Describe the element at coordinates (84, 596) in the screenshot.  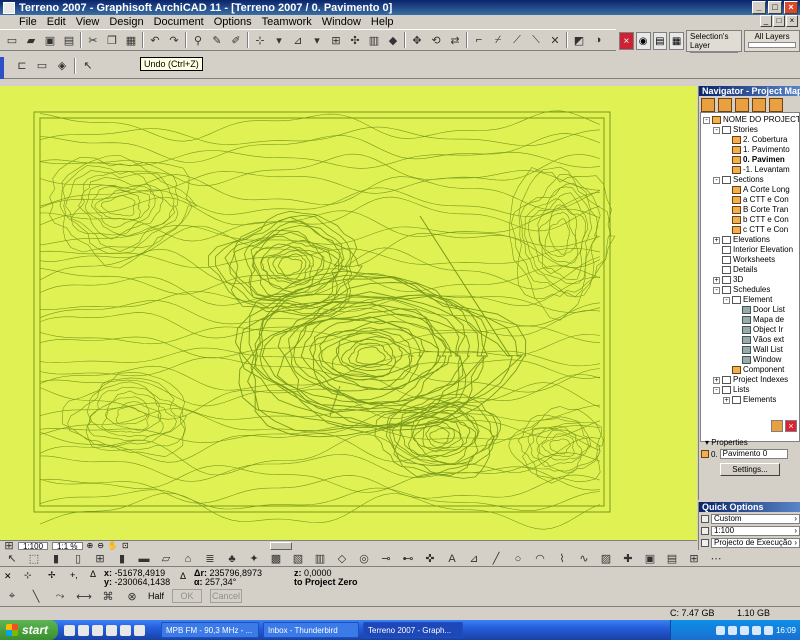
I see `dimension-icon: ⟷` at that location.